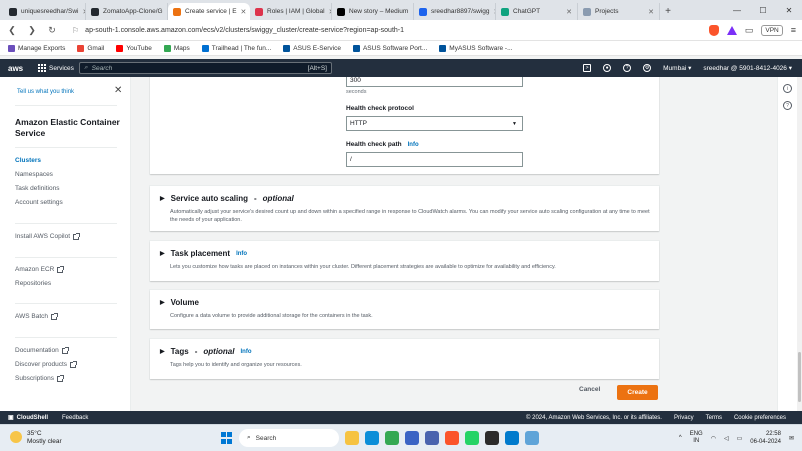  What do you see at coordinates (352, 438) in the screenshot?
I see `file-explorer-icon` at bounding box center [352, 438].